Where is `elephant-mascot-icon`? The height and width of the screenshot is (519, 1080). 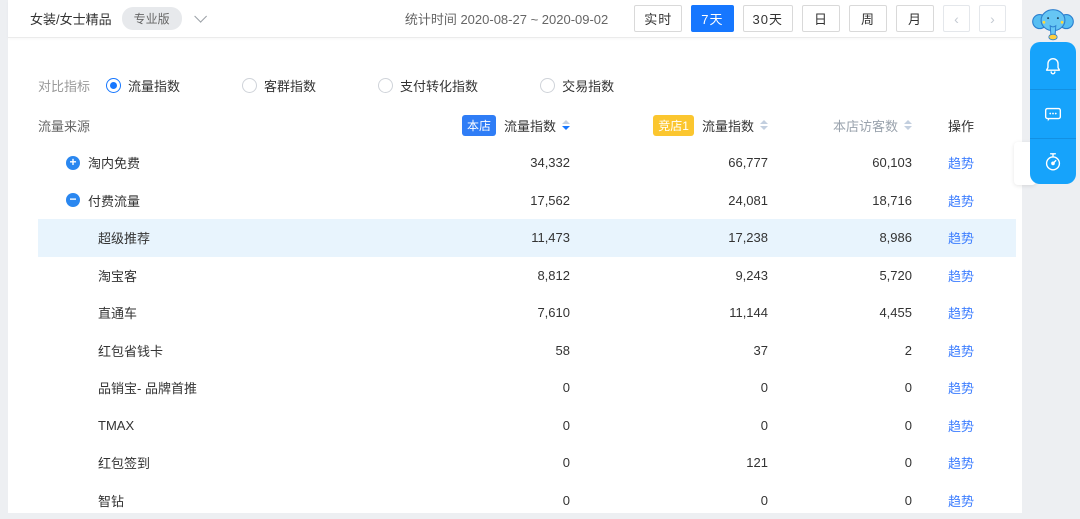 elephant-mascot-icon is located at coordinates (1053, 23).